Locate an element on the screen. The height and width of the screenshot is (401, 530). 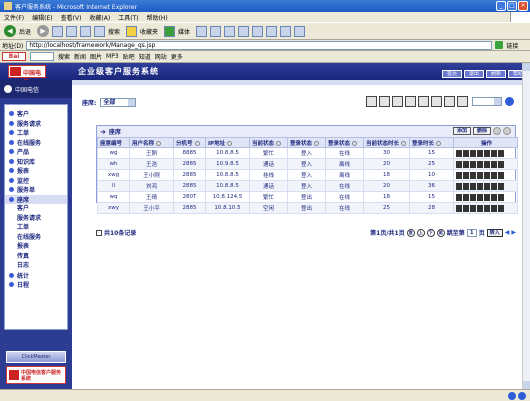
filter-icon is located at coordinates (410, 101).